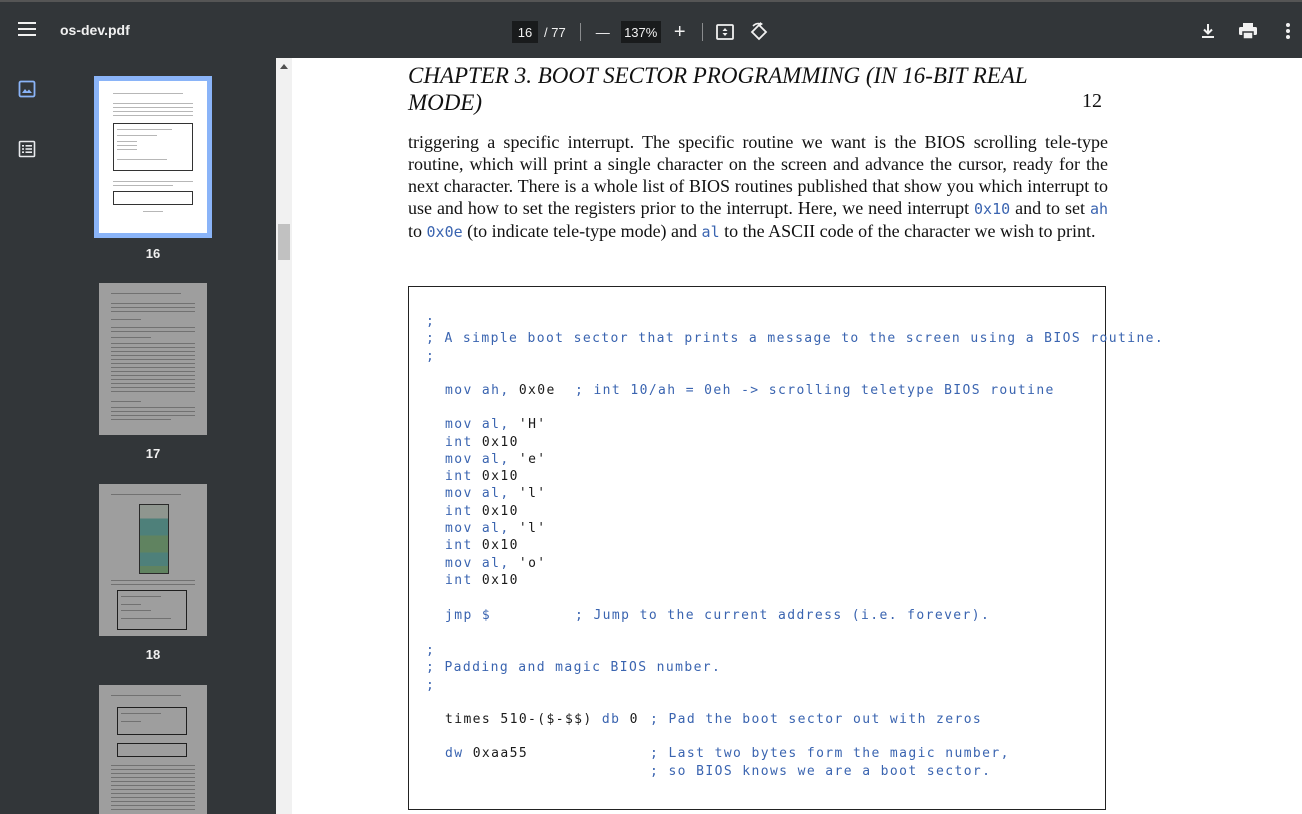  What do you see at coordinates (153, 453) in the screenshot?
I see `thumbnail-label-17: 17` at bounding box center [153, 453].